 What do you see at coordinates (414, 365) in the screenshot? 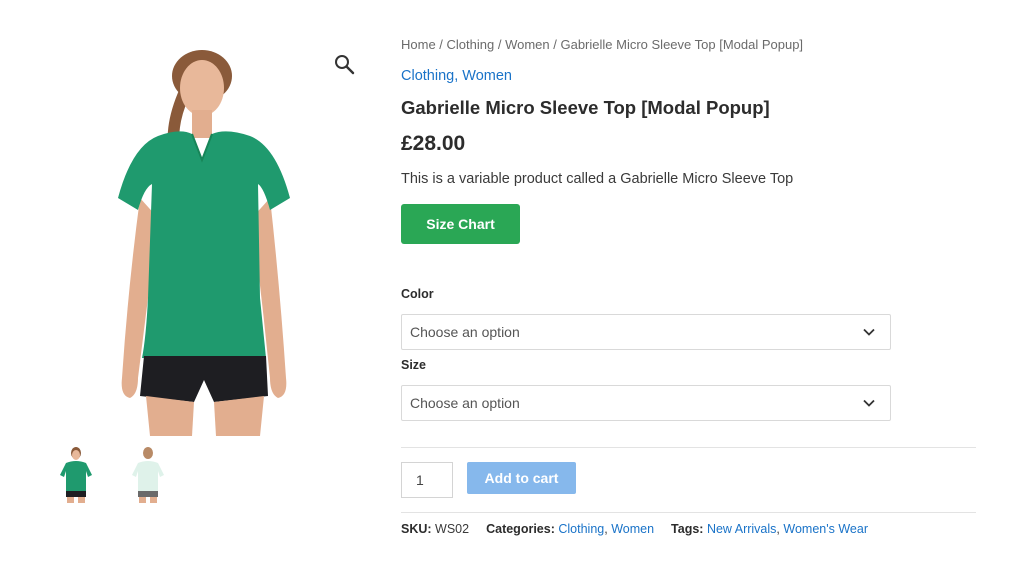
I see `size-label: Size` at bounding box center [414, 365].